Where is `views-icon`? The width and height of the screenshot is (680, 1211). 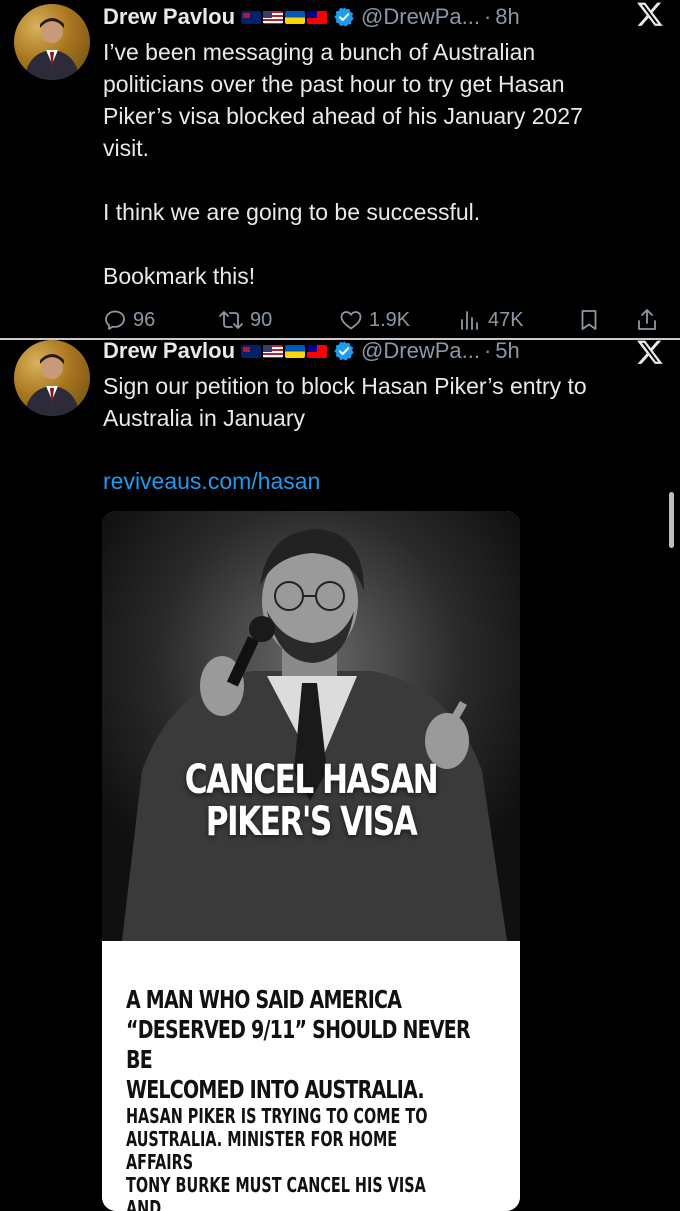
views-icon is located at coordinates (469, 320).